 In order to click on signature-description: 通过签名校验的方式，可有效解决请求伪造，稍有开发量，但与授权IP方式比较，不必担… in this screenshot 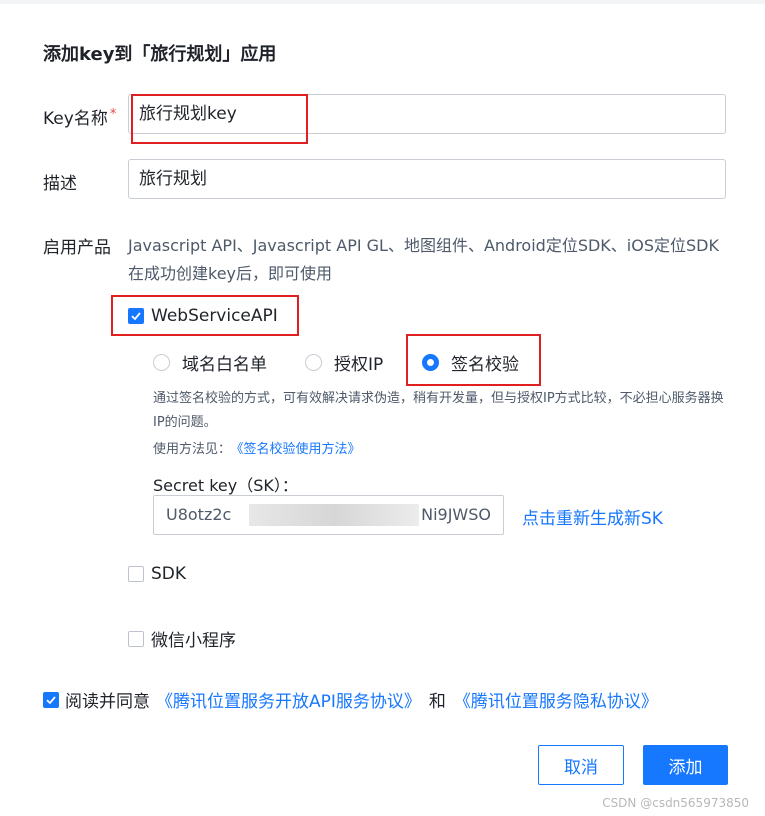, I will do `click(438, 410)`.